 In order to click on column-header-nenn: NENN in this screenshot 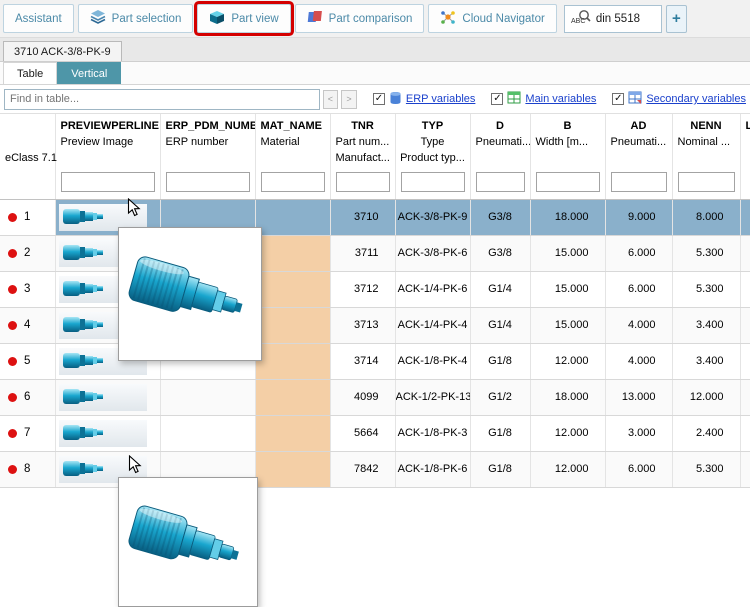, I will do `click(706, 124)`.